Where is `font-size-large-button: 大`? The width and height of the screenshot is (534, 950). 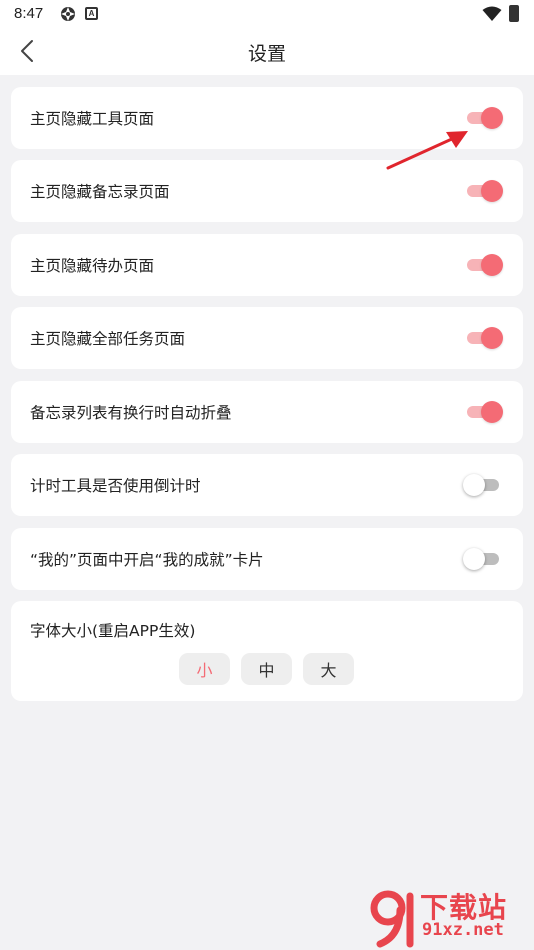 font-size-large-button: 大 is located at coordinates (328, 669).